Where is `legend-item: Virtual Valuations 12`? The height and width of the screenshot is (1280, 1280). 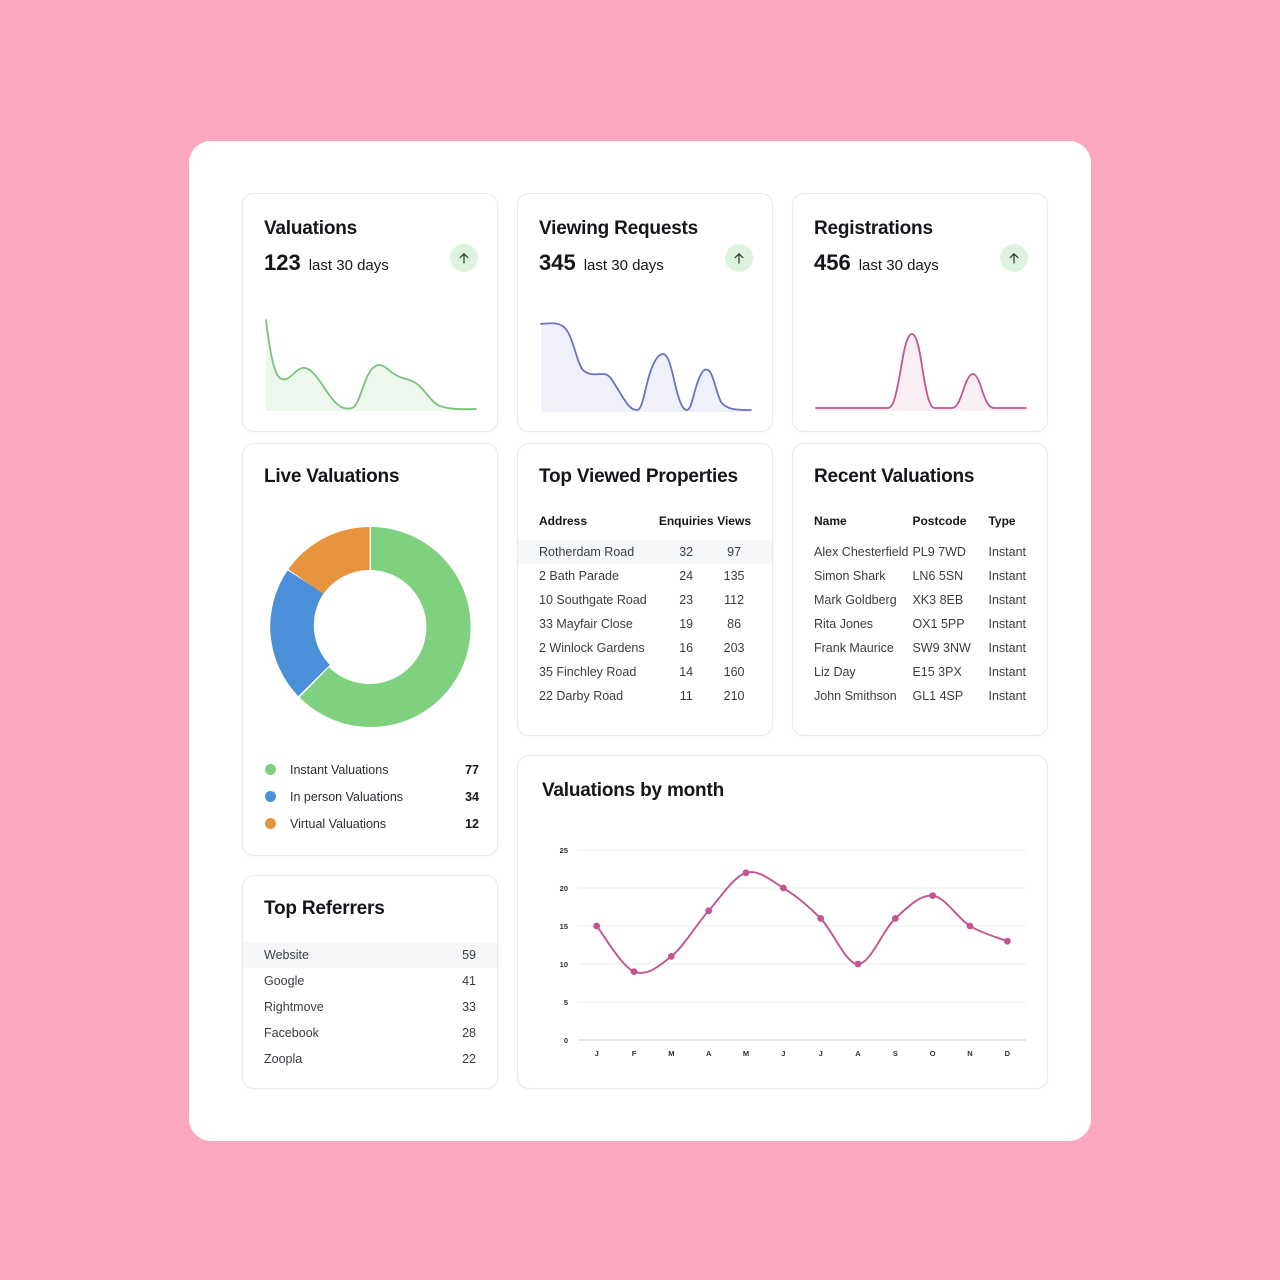
legend-item: Virtual Valuations 12 is located at coordinates (372, 823).